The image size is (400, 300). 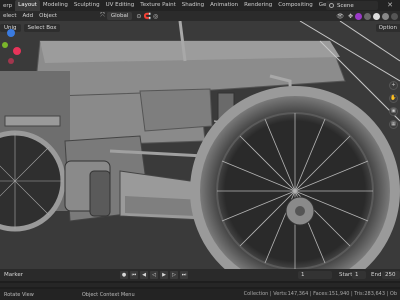 I want to click on mouse-hint-context: Object Context Menu, so click(x=108, y=294).